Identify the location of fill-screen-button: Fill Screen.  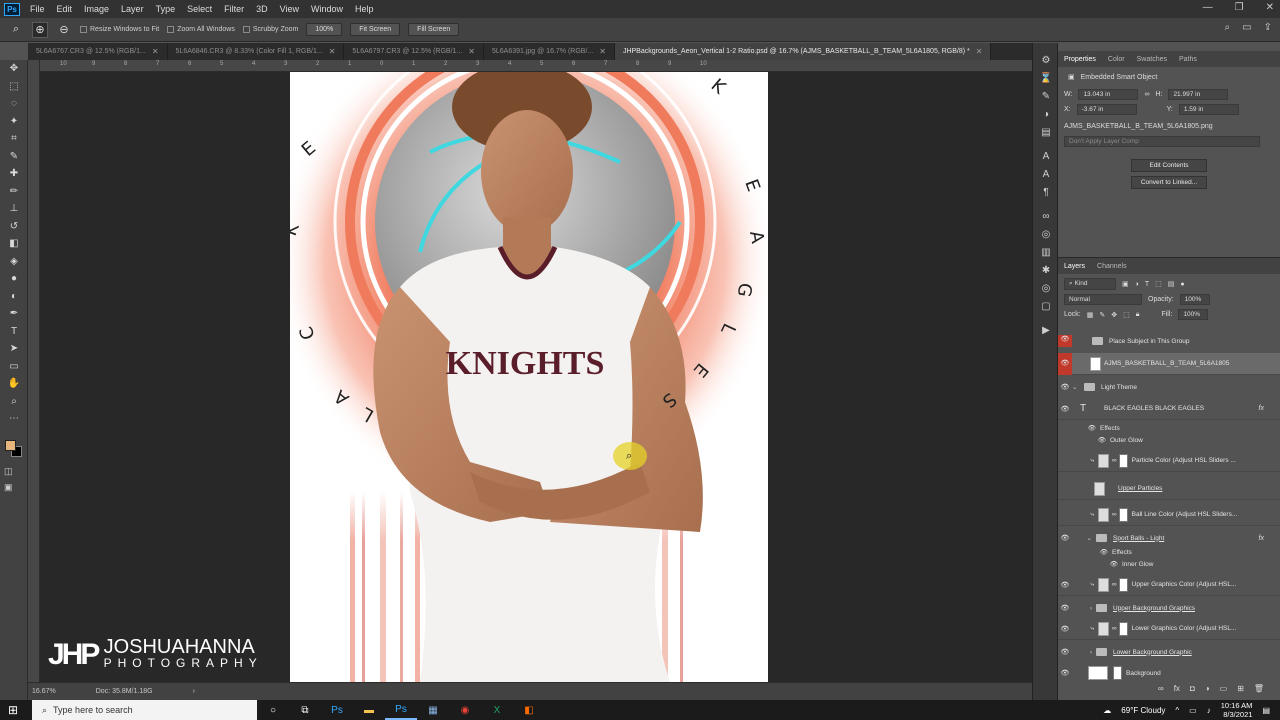
(434, 29).